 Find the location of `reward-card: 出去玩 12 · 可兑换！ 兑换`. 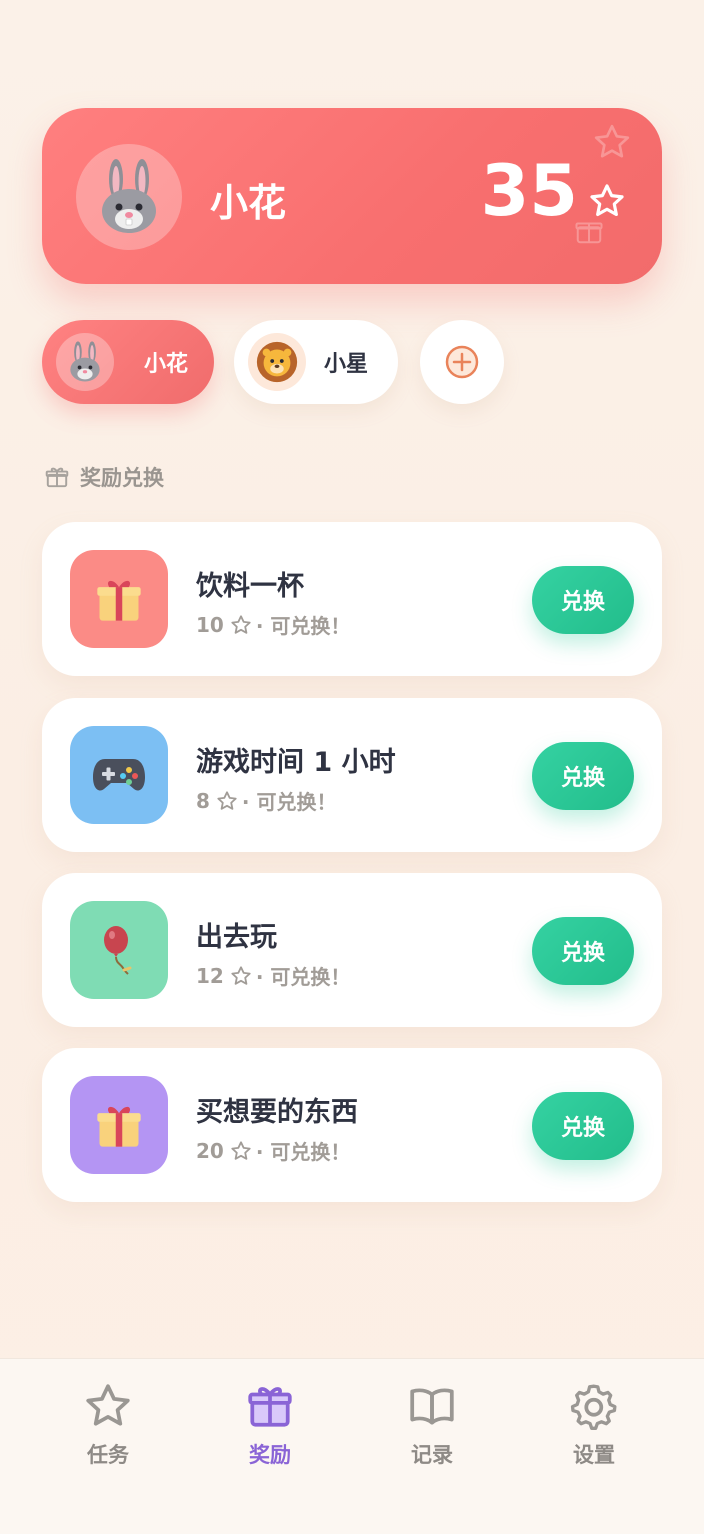

reward-card: 出去玩 12 · 可兑换！ 兑换 is located at coordinates (352, 950).